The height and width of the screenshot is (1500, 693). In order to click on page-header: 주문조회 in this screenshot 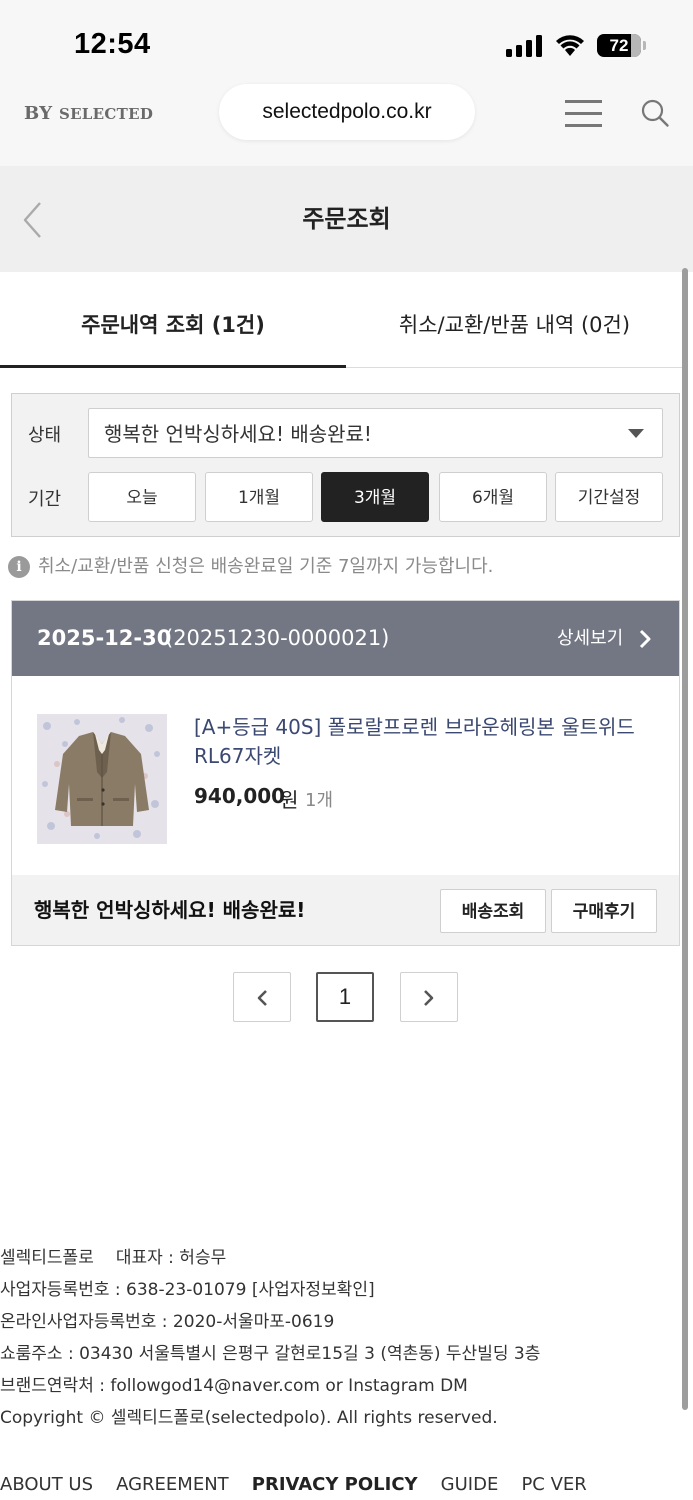, I will do `click(346, 219)`.